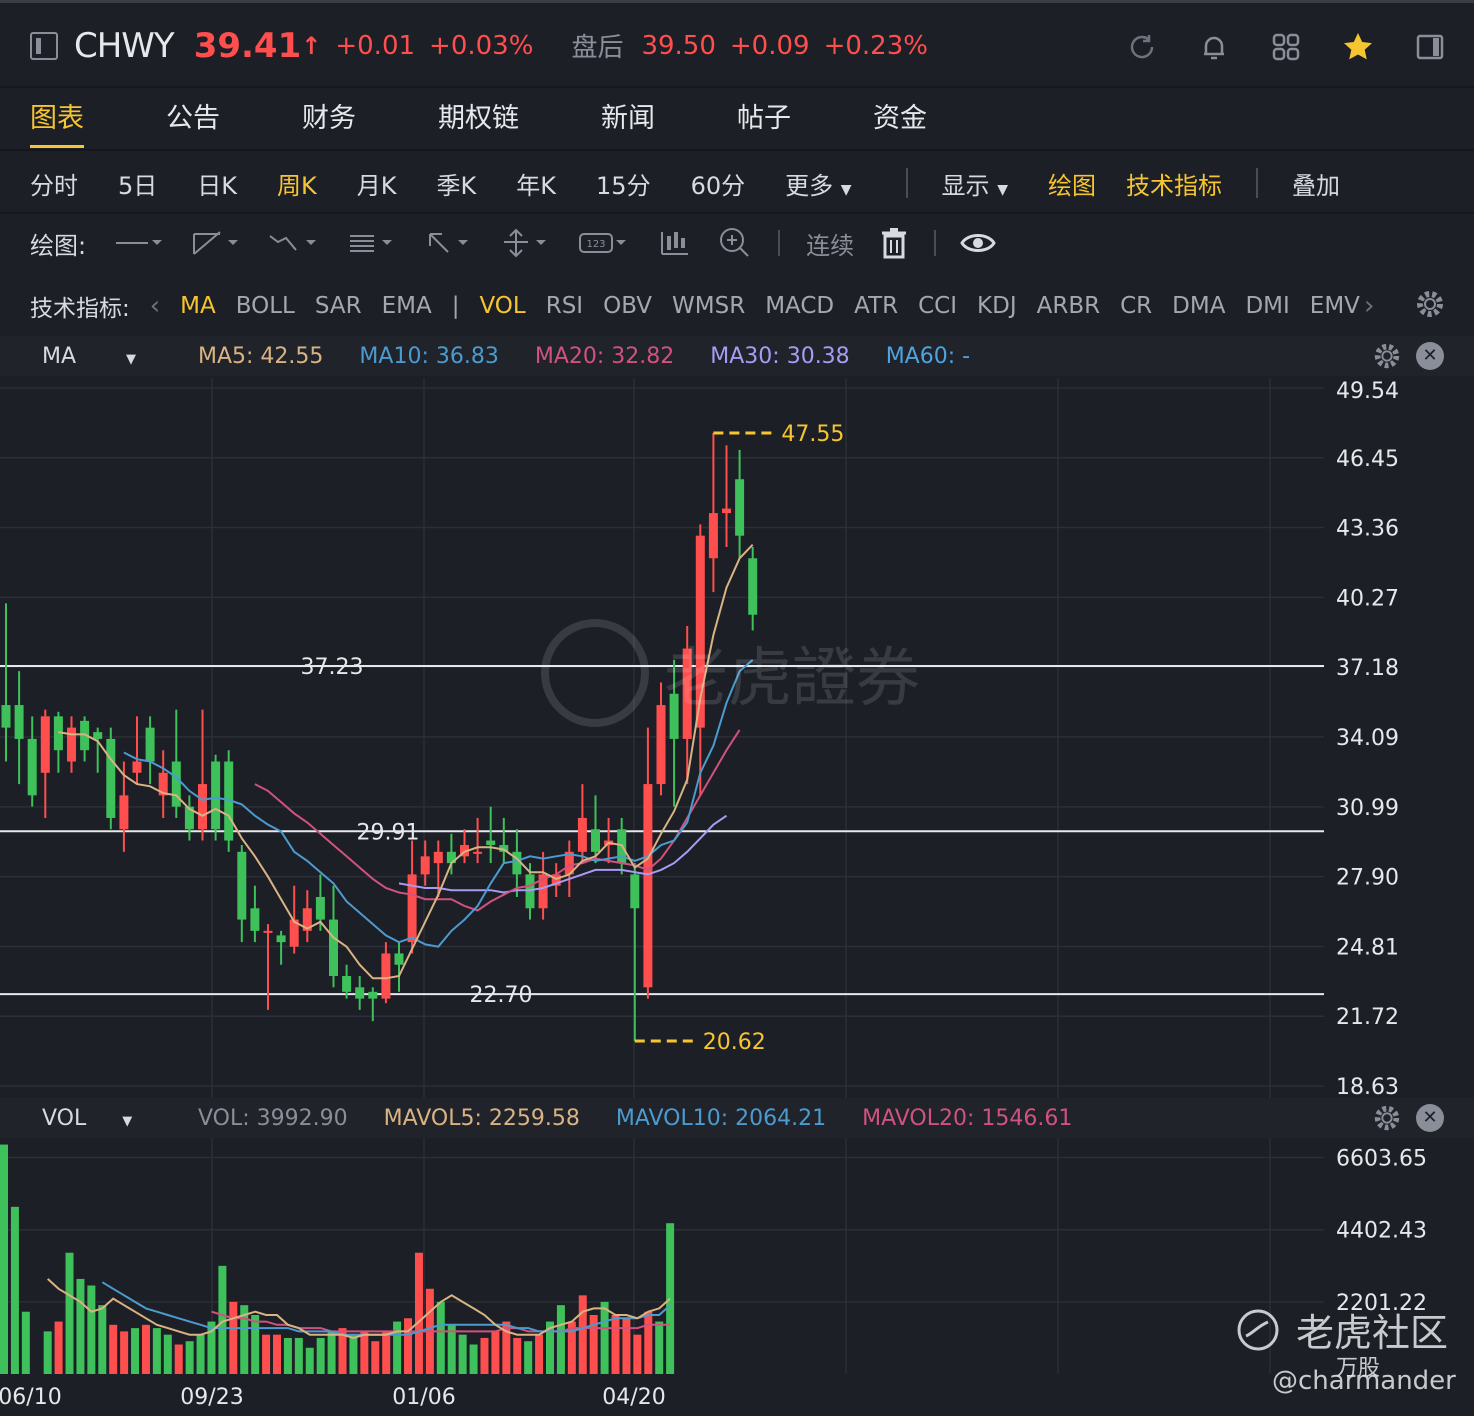 This screenshot has height=1416, width=1474. I want to click on candle-tool-icon, so click(675, 243).